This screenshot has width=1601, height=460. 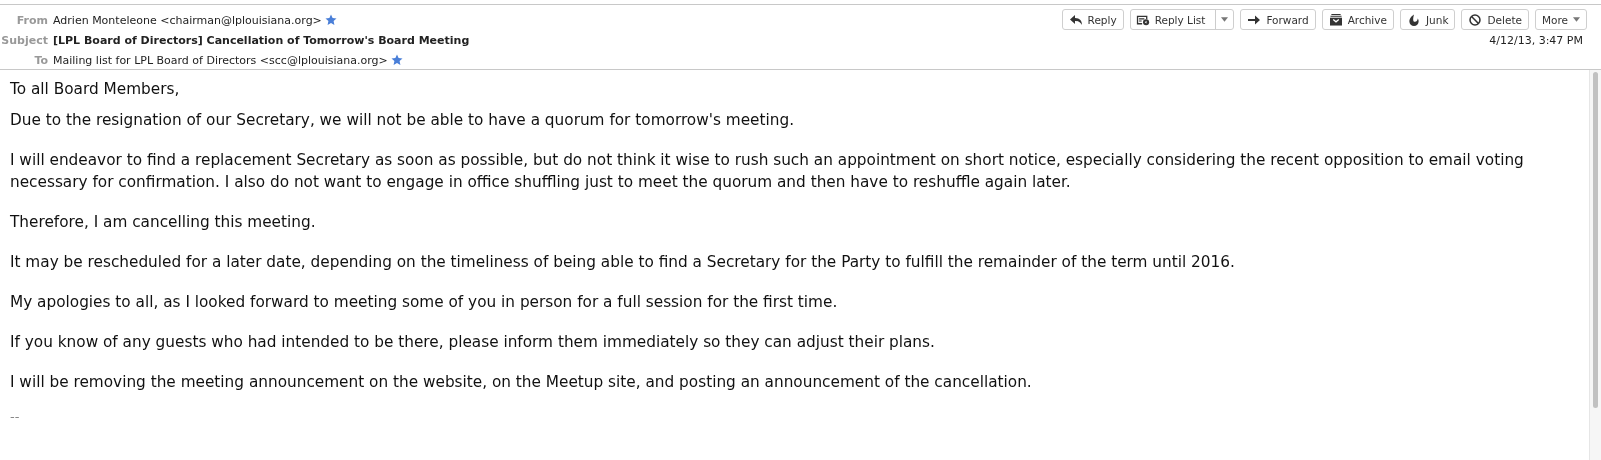 I want to click on prohibited-icon, so click(x=1475, y=19).